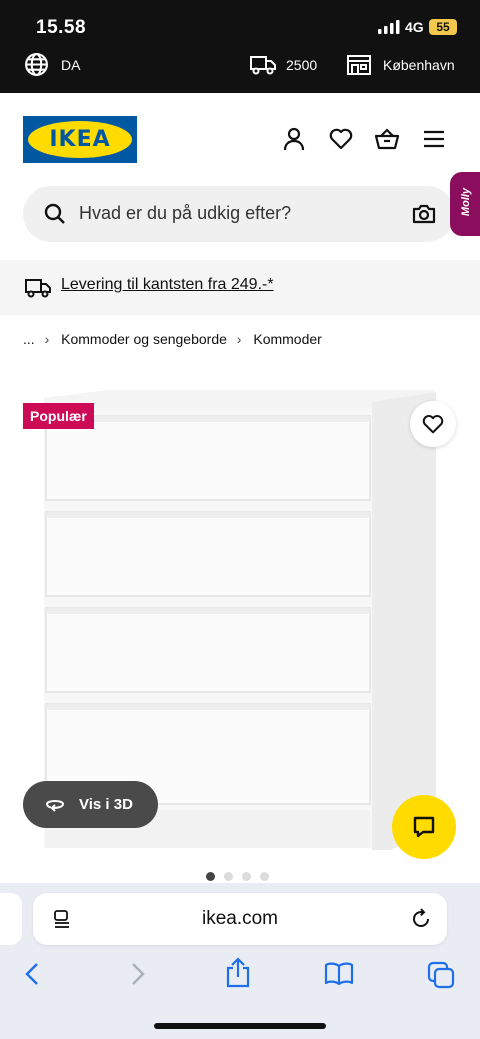 This screenshot has height=1039, width=480. I want to click on search-bar: Hvad er du på udkig efter?, so click(239, 214).